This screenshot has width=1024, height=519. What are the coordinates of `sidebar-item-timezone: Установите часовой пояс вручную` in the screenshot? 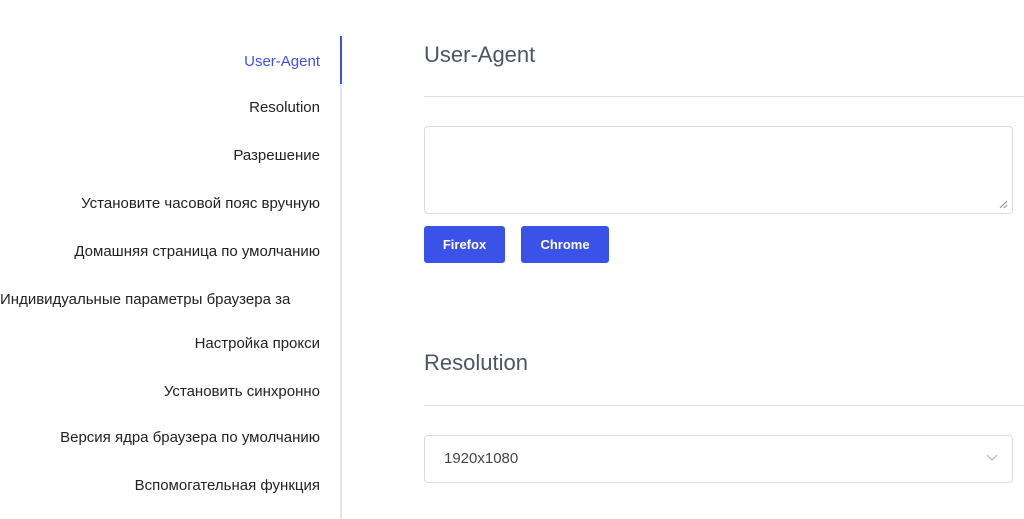 It's located at (200, 204).